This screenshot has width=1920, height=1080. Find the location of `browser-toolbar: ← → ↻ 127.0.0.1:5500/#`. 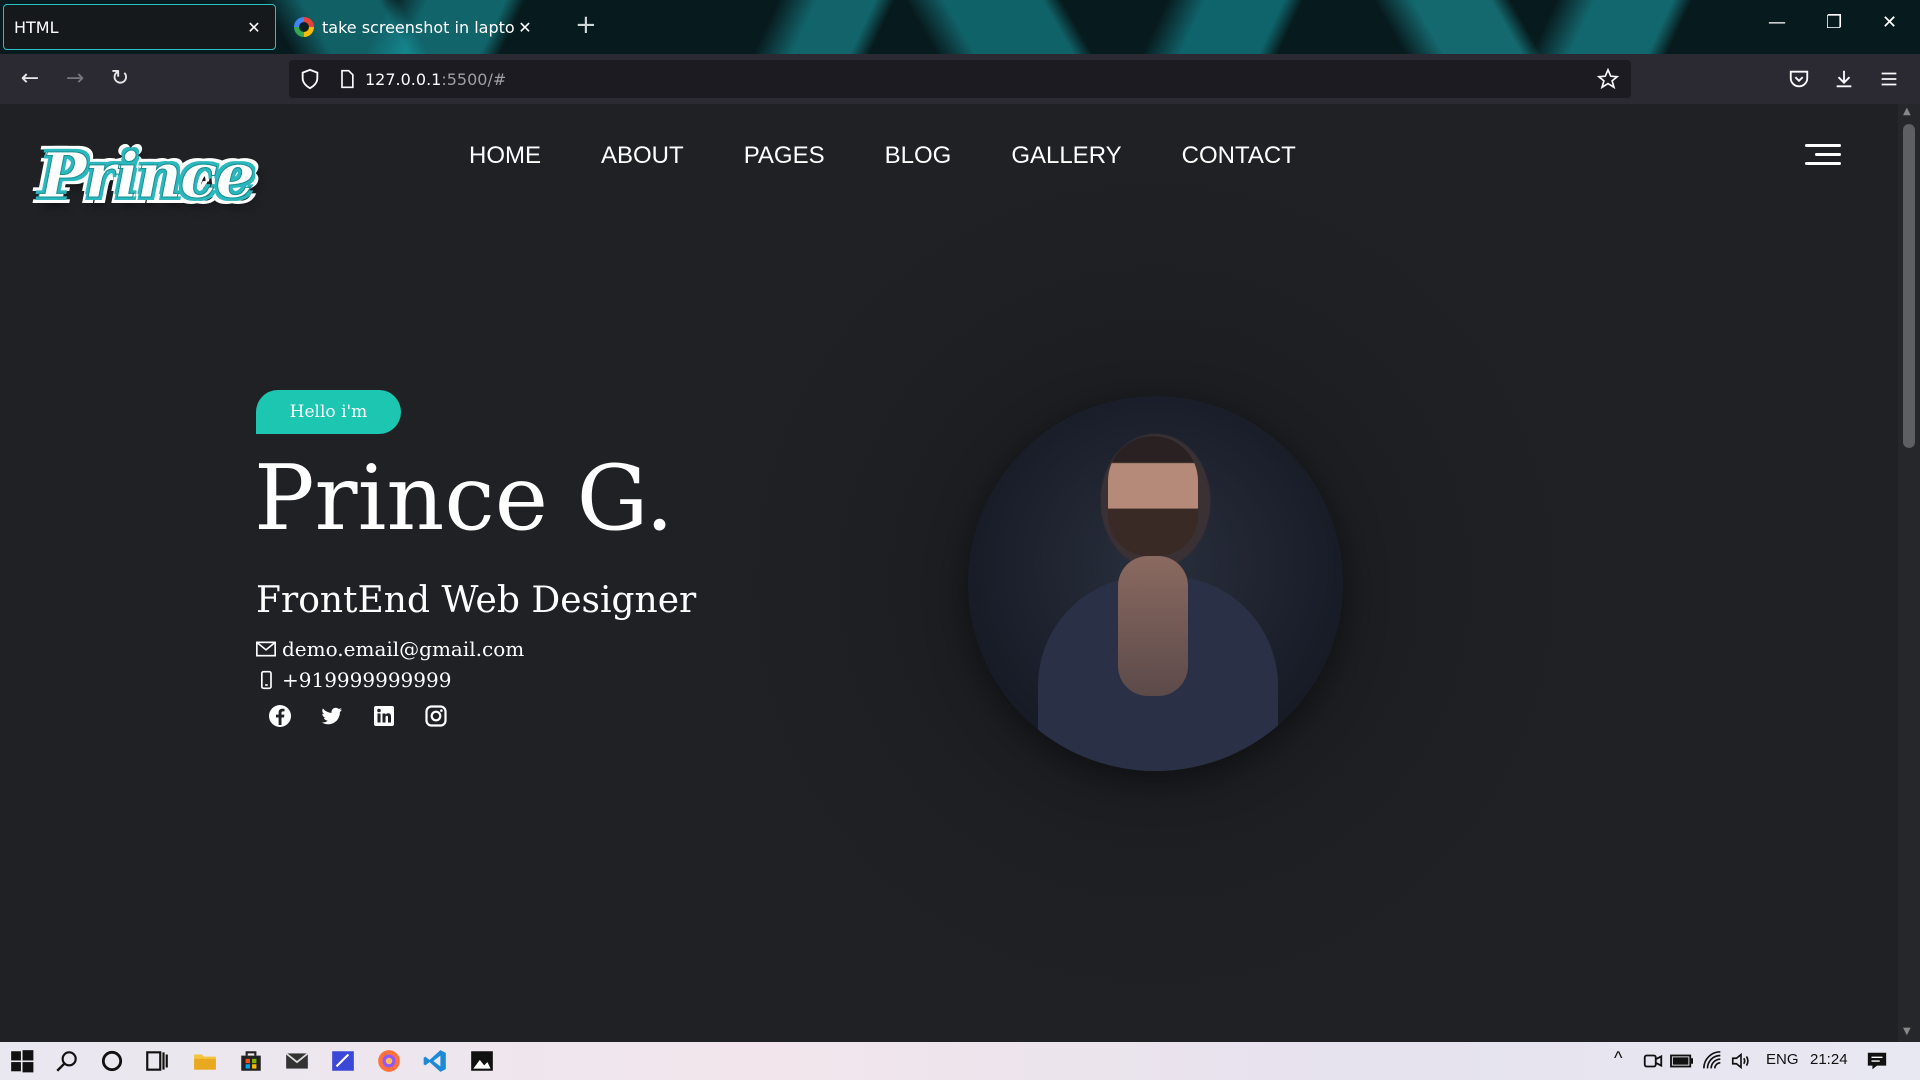

browser-toolbar: ← → ↻ 127.0.0.1:5500/# is located at coordinates (960, 79).